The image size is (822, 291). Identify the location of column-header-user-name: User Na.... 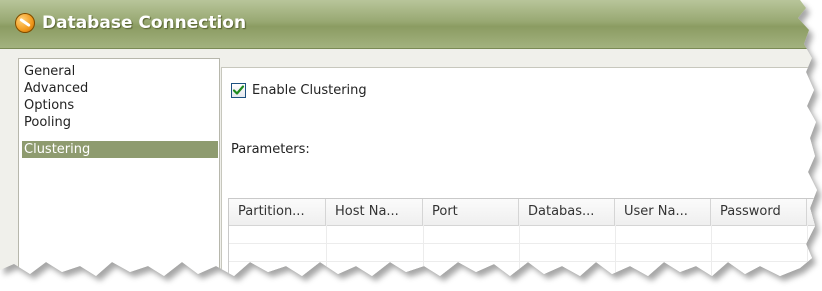
(663, 212).